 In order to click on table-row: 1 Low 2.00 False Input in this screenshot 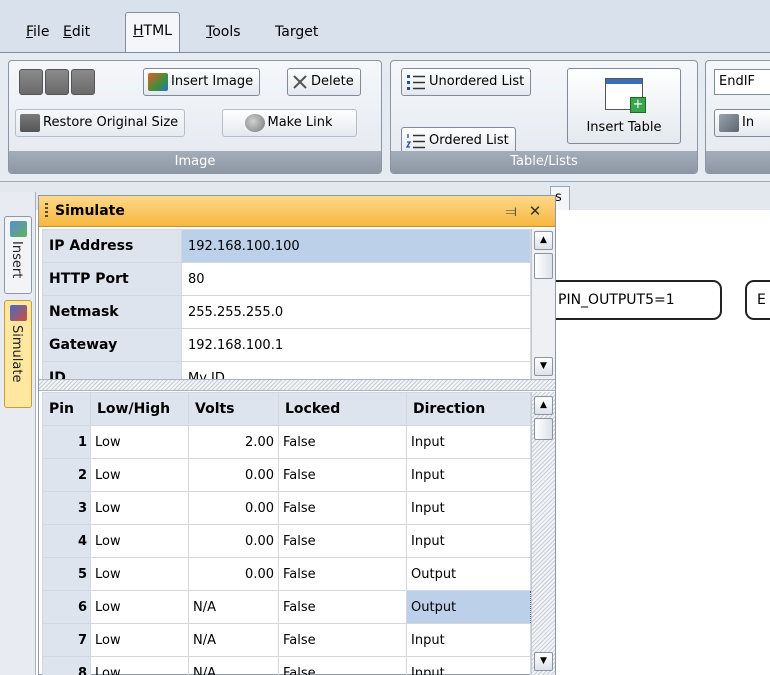, I will do `click(286, 442)`.